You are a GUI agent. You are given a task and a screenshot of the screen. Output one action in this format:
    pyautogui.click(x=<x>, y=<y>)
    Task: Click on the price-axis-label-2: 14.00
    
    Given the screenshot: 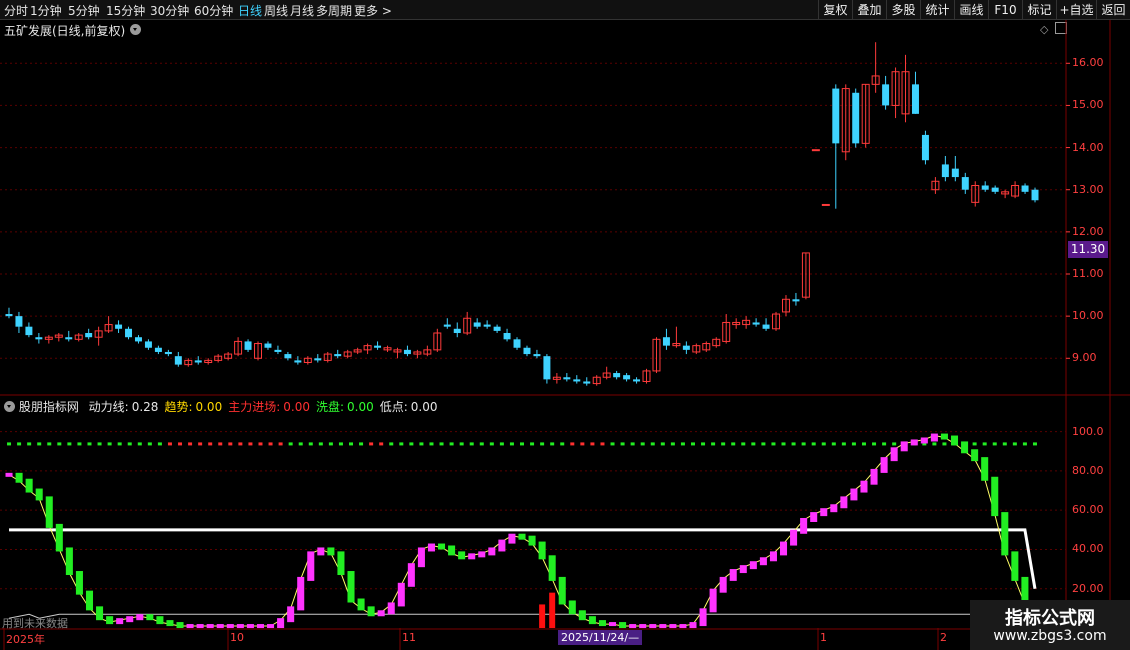 What is the action you would take?
    pyautogui.click(x=1088, y=147)
    